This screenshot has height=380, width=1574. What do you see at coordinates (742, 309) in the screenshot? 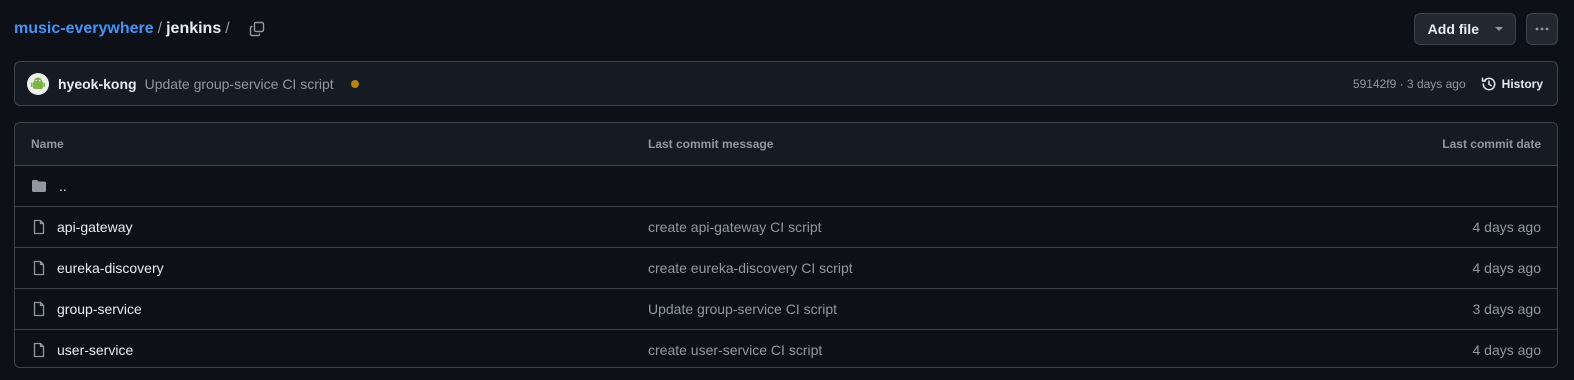
I see `file-commit-message-link: Update group-service CI script` at bounding box center [742, 309].